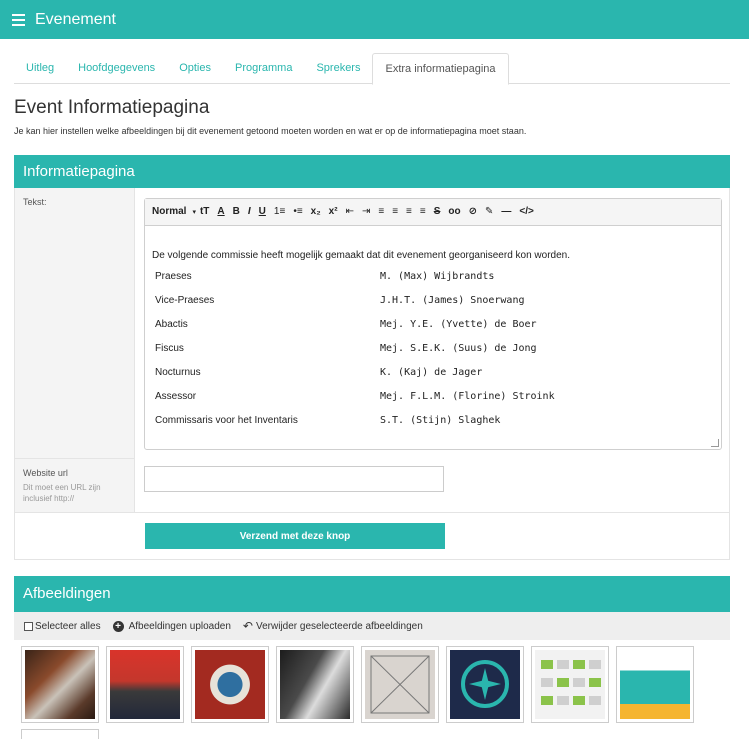 This screenshot has height=739, width=749. I want to click on checkbox-icon, so click(28, 626).